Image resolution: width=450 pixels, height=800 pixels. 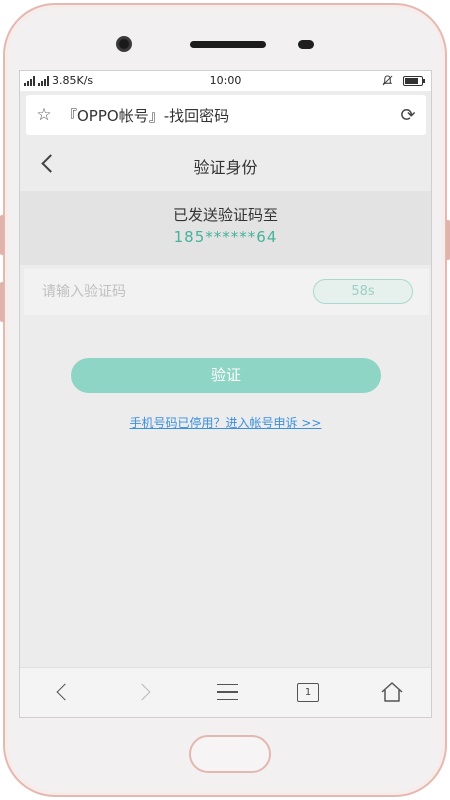 I want to click on page-header: 验证身份, so click(x=225, y=164).